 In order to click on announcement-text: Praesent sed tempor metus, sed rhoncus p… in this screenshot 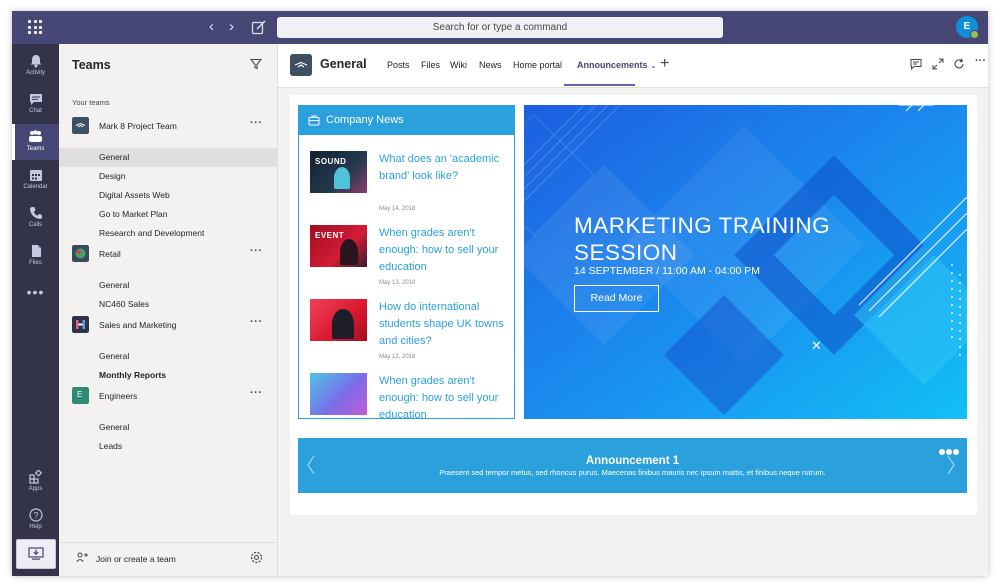, I will do `click(632, 472)`.